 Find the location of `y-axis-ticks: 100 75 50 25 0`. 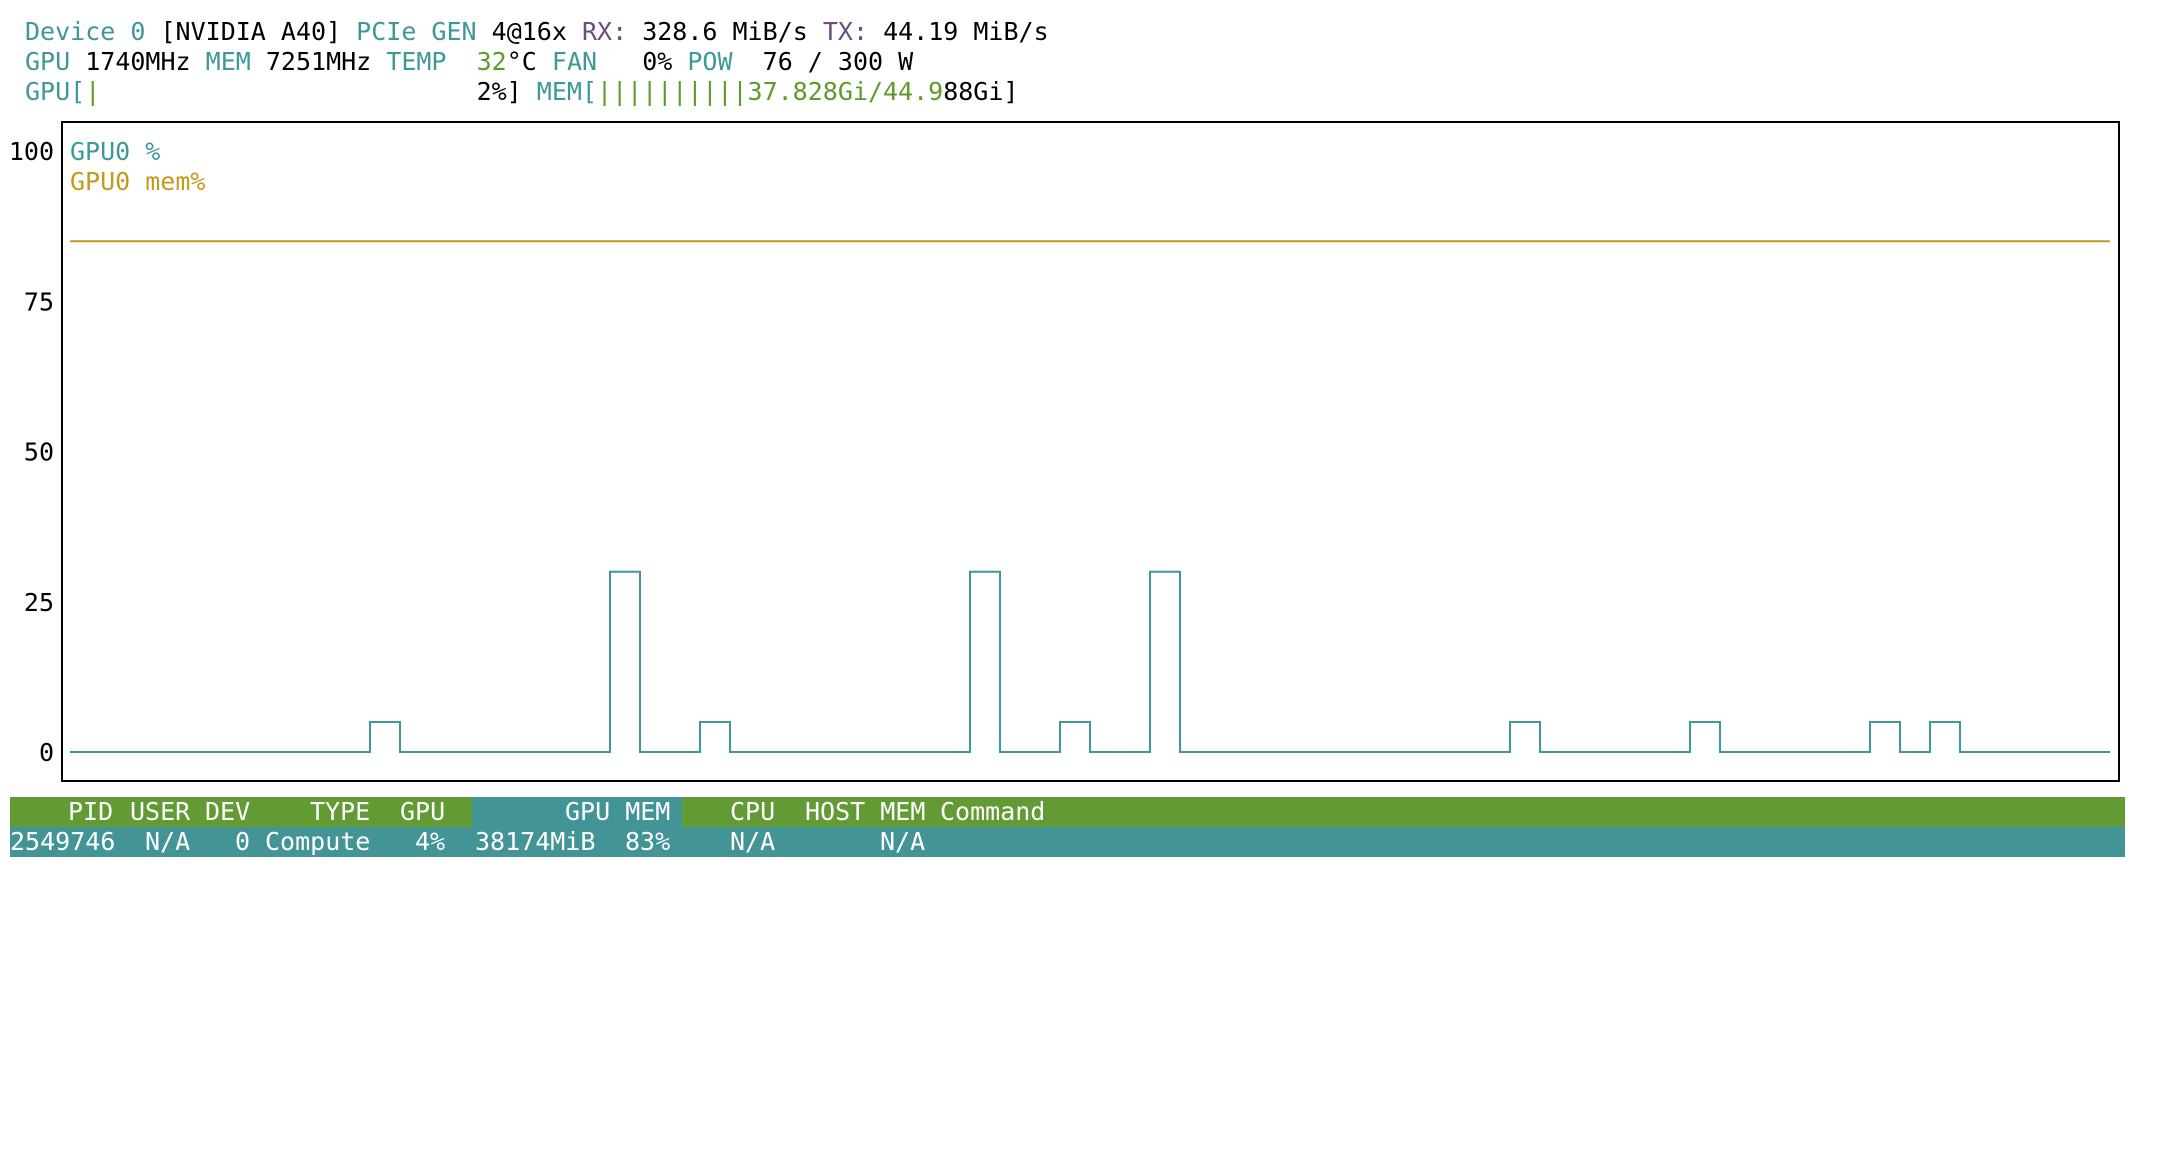

y-axis-ticks: 100 75 50 25 0 is located at coordinates (31, 452).